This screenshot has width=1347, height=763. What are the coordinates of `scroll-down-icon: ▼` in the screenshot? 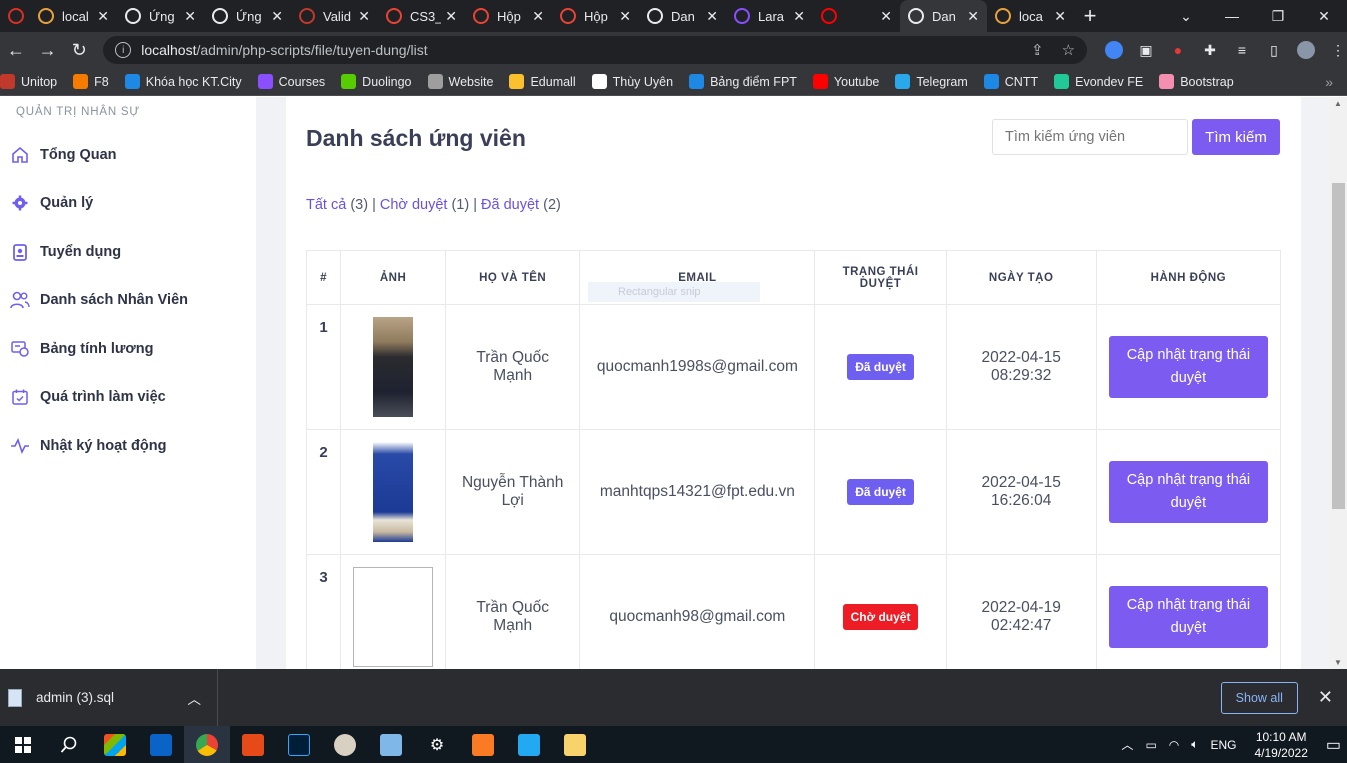 It's located at (1338, 662).